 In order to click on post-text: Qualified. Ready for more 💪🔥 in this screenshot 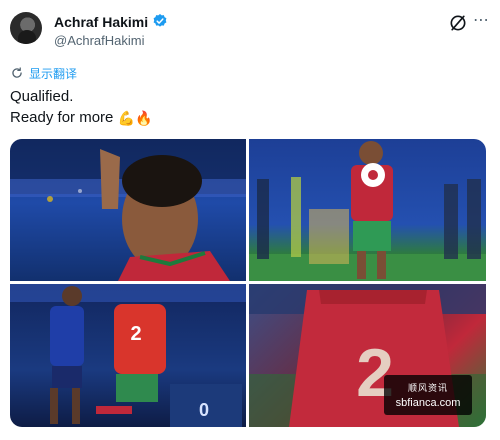, I will do `click(81, 107)`.